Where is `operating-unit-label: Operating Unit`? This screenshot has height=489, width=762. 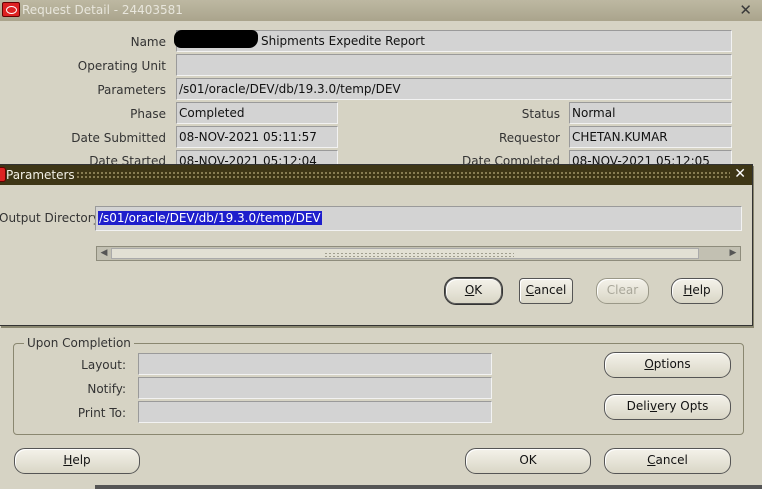
operating-unit-label: Operating Unit is located at coordinates (121, 66).